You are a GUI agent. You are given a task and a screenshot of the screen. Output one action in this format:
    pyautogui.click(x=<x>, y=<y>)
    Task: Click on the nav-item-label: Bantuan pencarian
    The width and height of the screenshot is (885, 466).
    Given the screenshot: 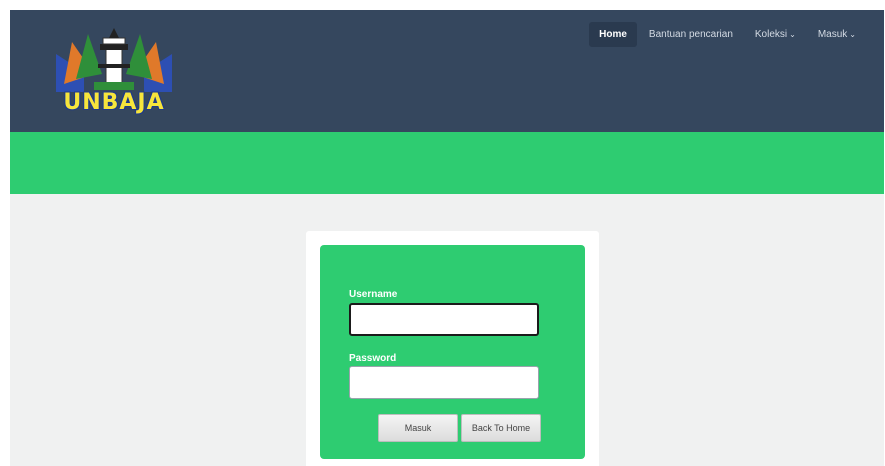 What is the action you would take?
    pyautogui.click(x=690, y=34)
    